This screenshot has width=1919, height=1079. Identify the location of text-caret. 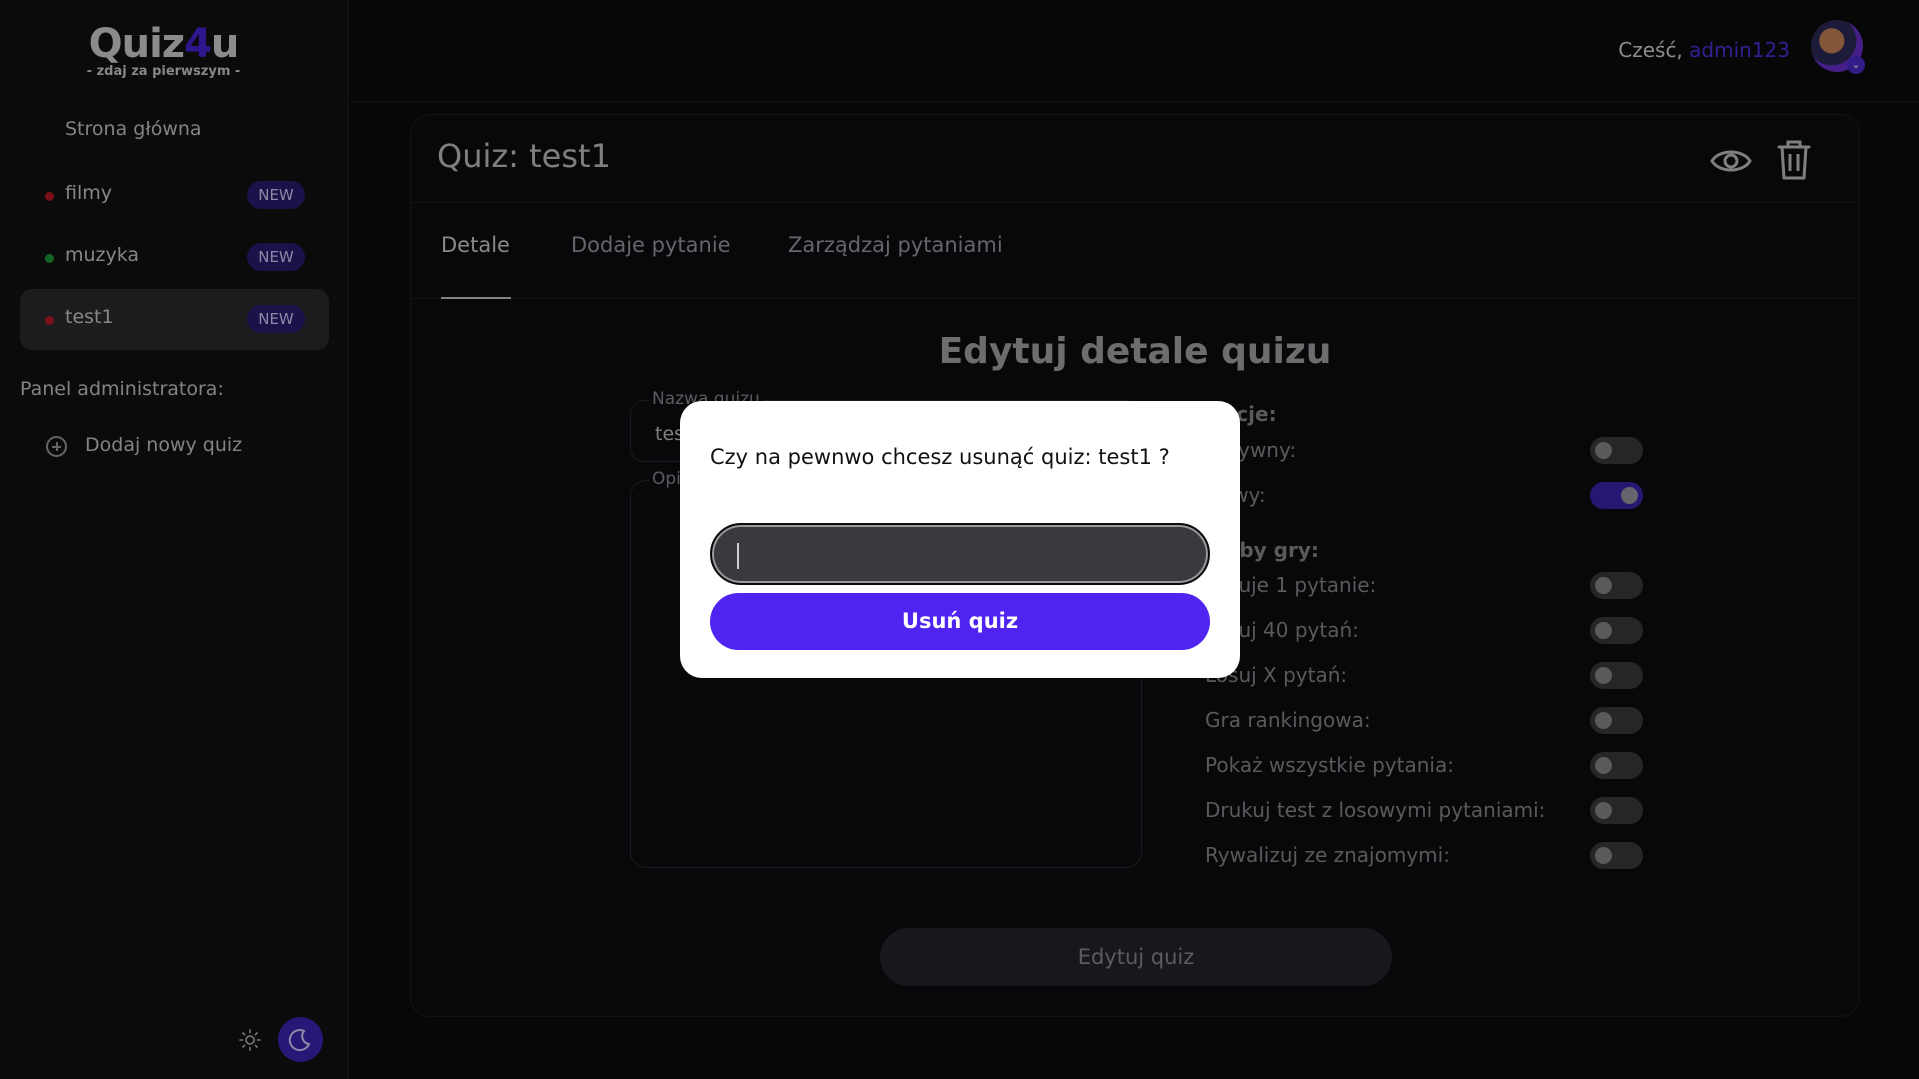
(738, 556).